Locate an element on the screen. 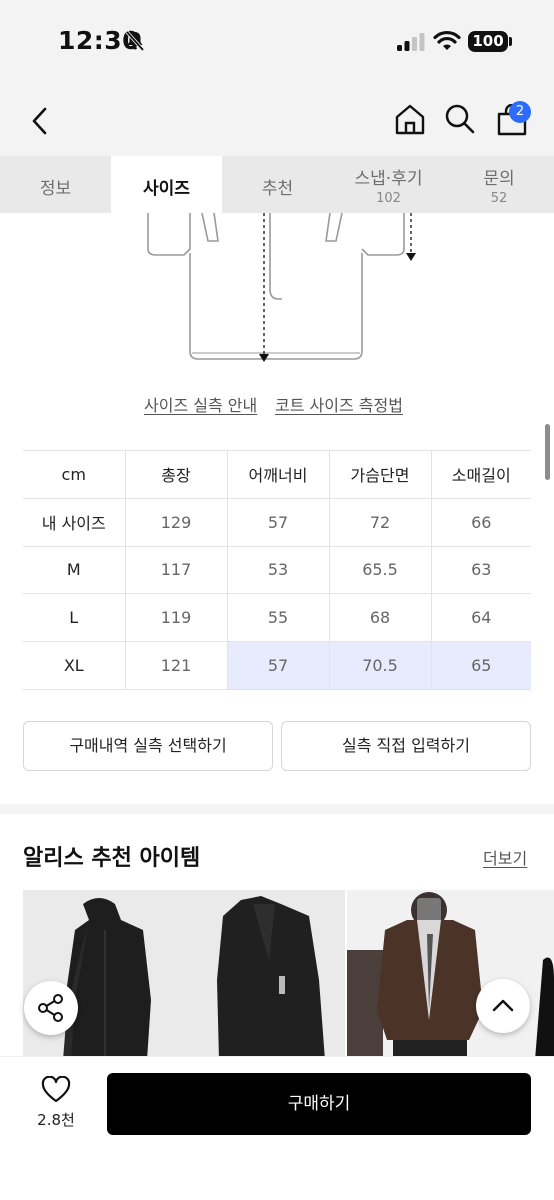 This screenshot has height=1200, width=554. tab-label: 스냅·후기 is located at coordinates (388, 179).